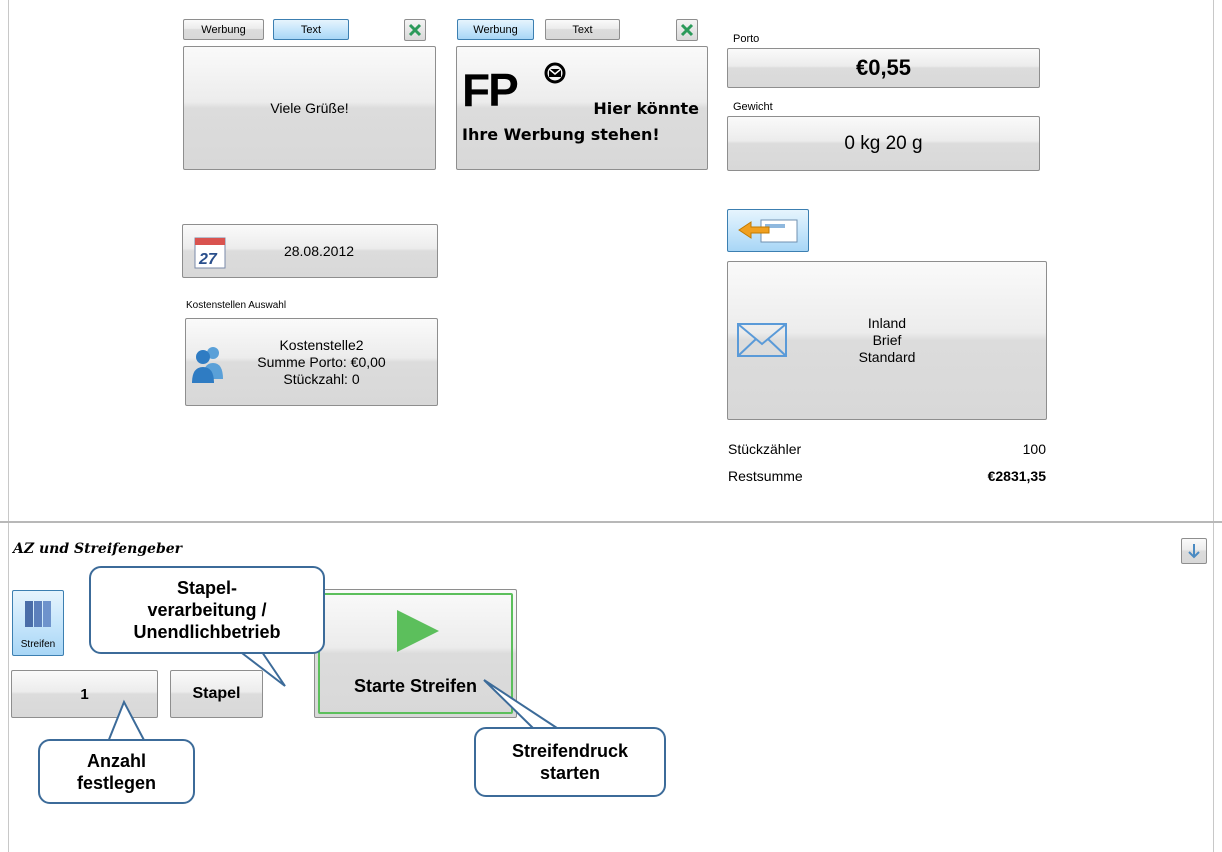 This screenshot has width=1222, height=852. Describe the element at coordinates (570, 751) in the screenshot. I see `callout-start-line1: Streifendruck` at that location.